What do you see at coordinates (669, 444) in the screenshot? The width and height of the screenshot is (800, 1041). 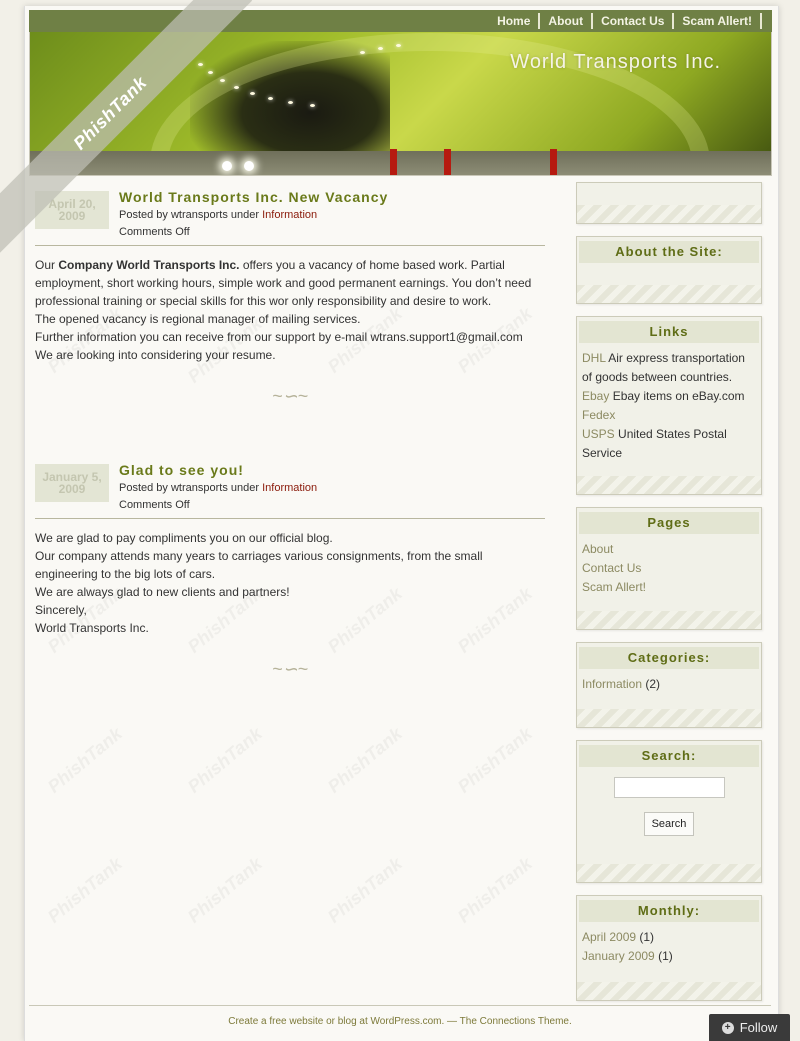 I see `link-item: USPS United States Postal Service` at bounding box center [669, 444].